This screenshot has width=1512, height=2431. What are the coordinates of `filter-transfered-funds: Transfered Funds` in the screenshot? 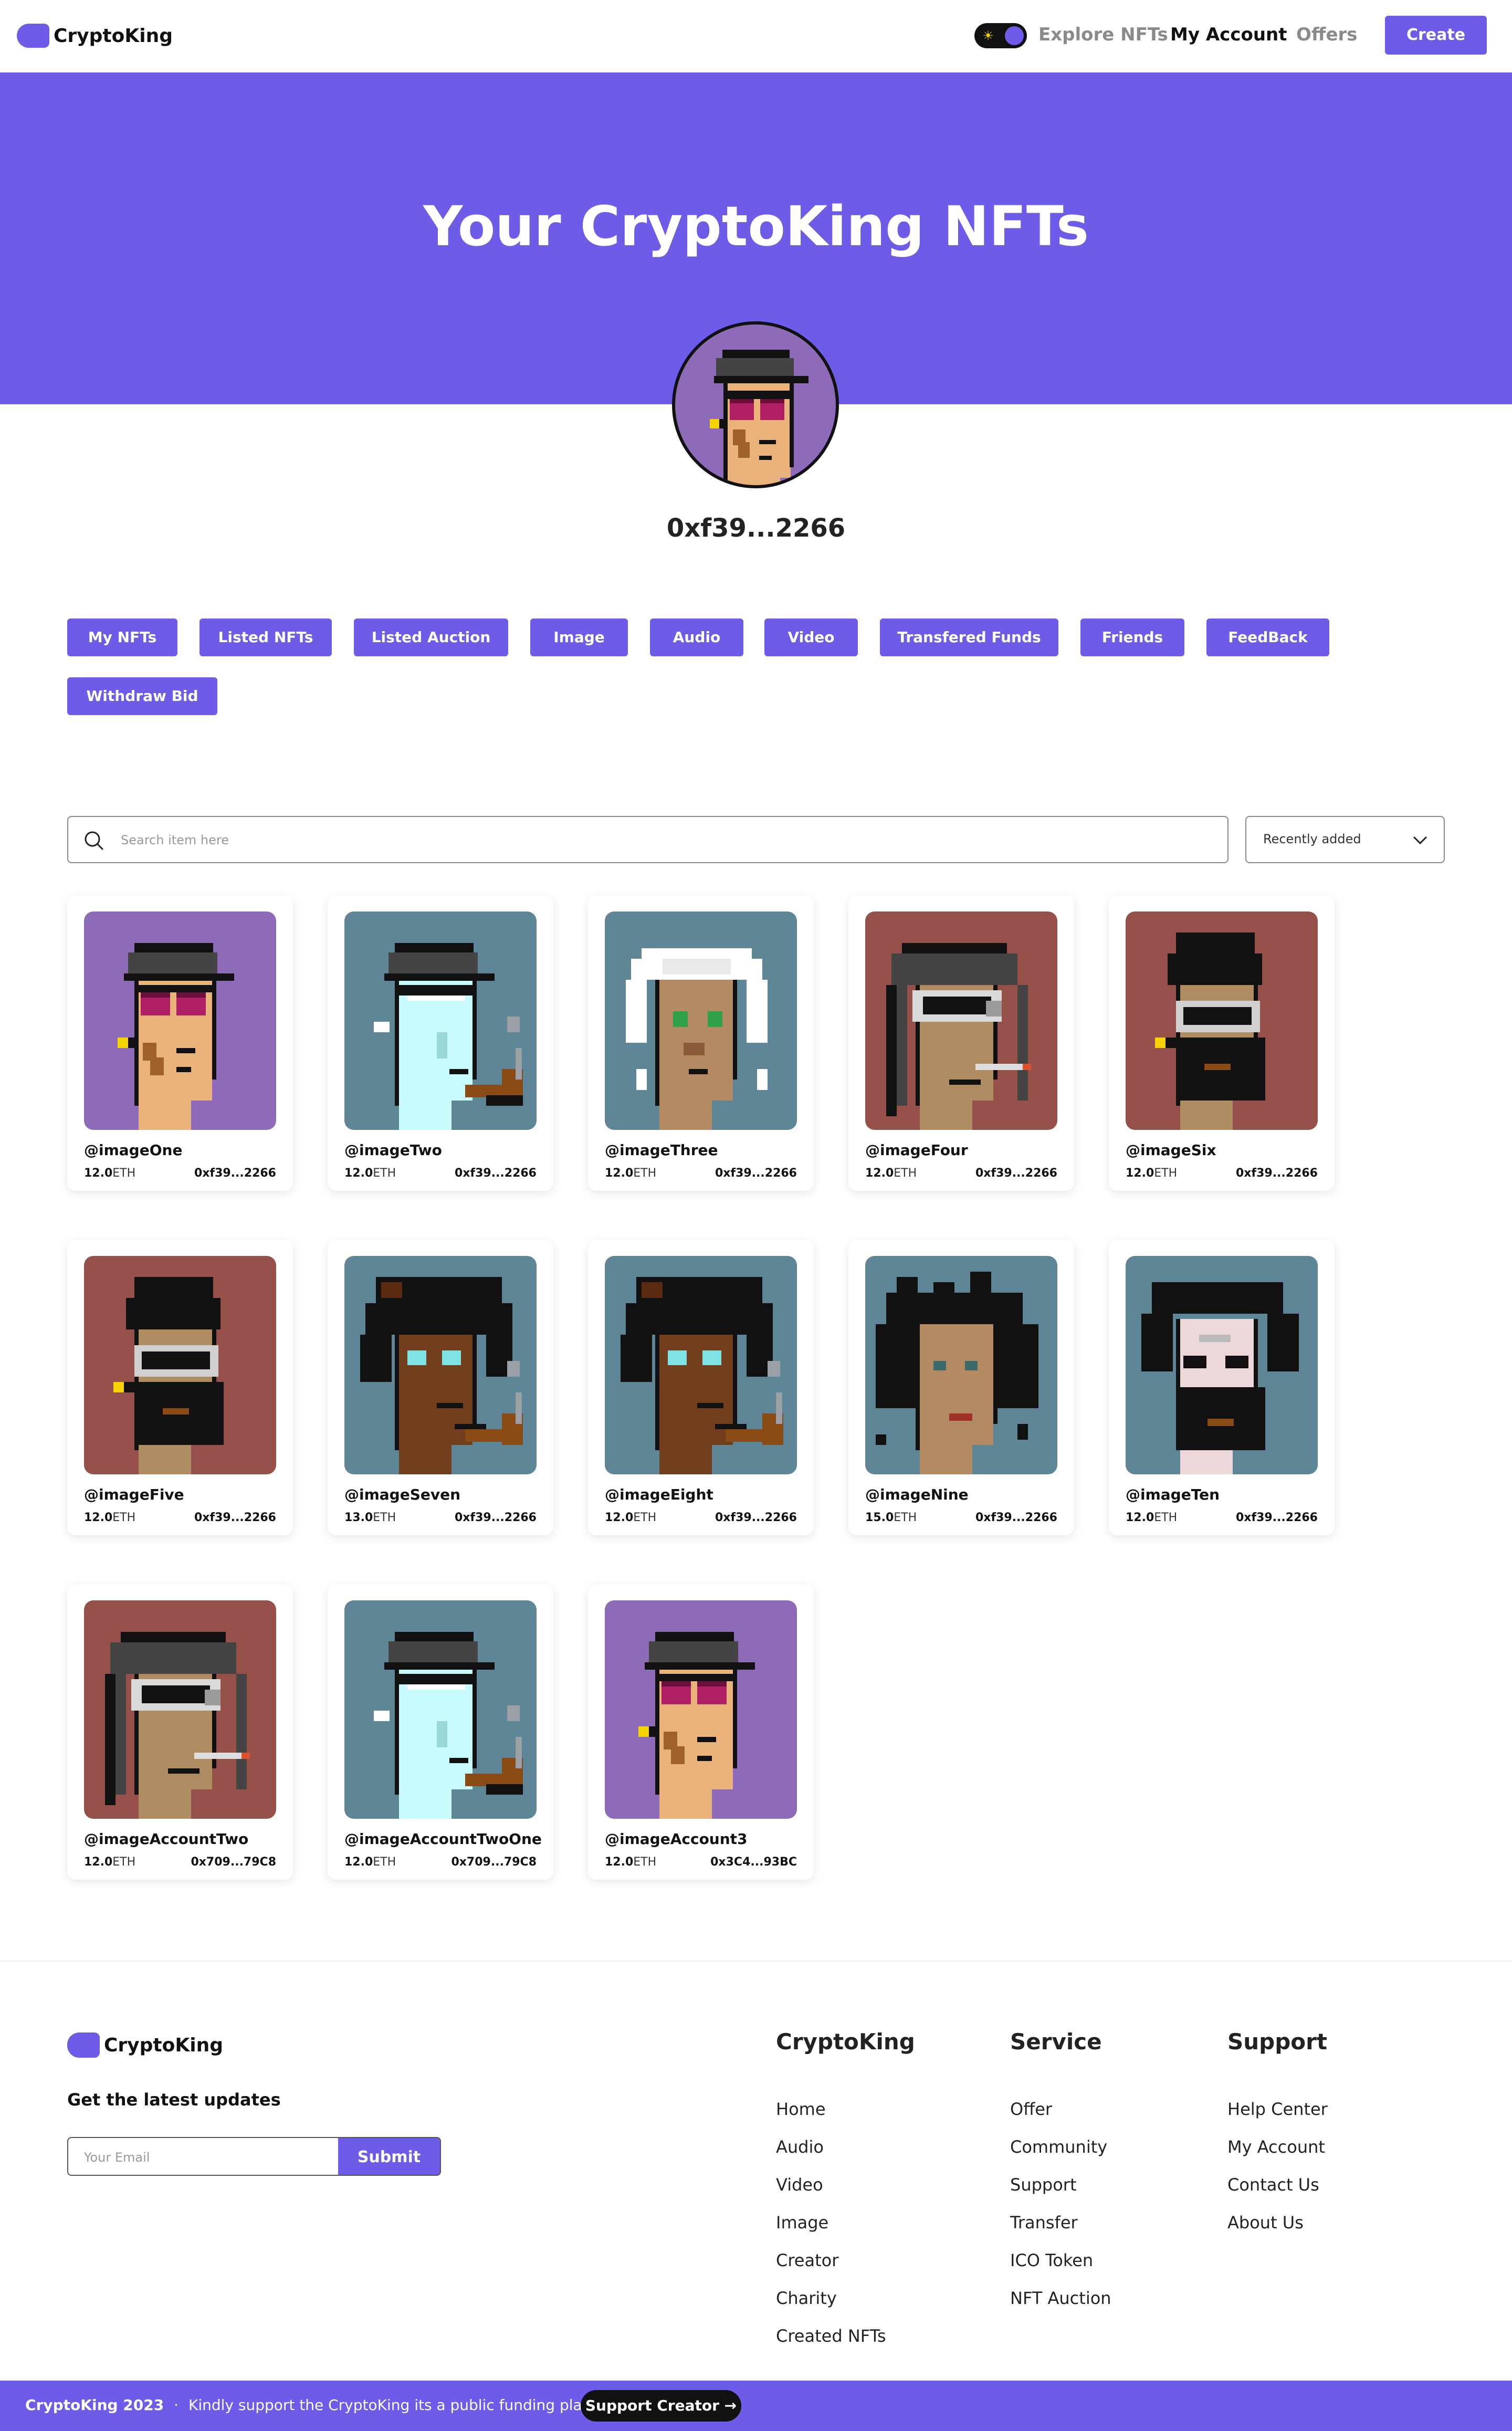 It's located at (969, 638).